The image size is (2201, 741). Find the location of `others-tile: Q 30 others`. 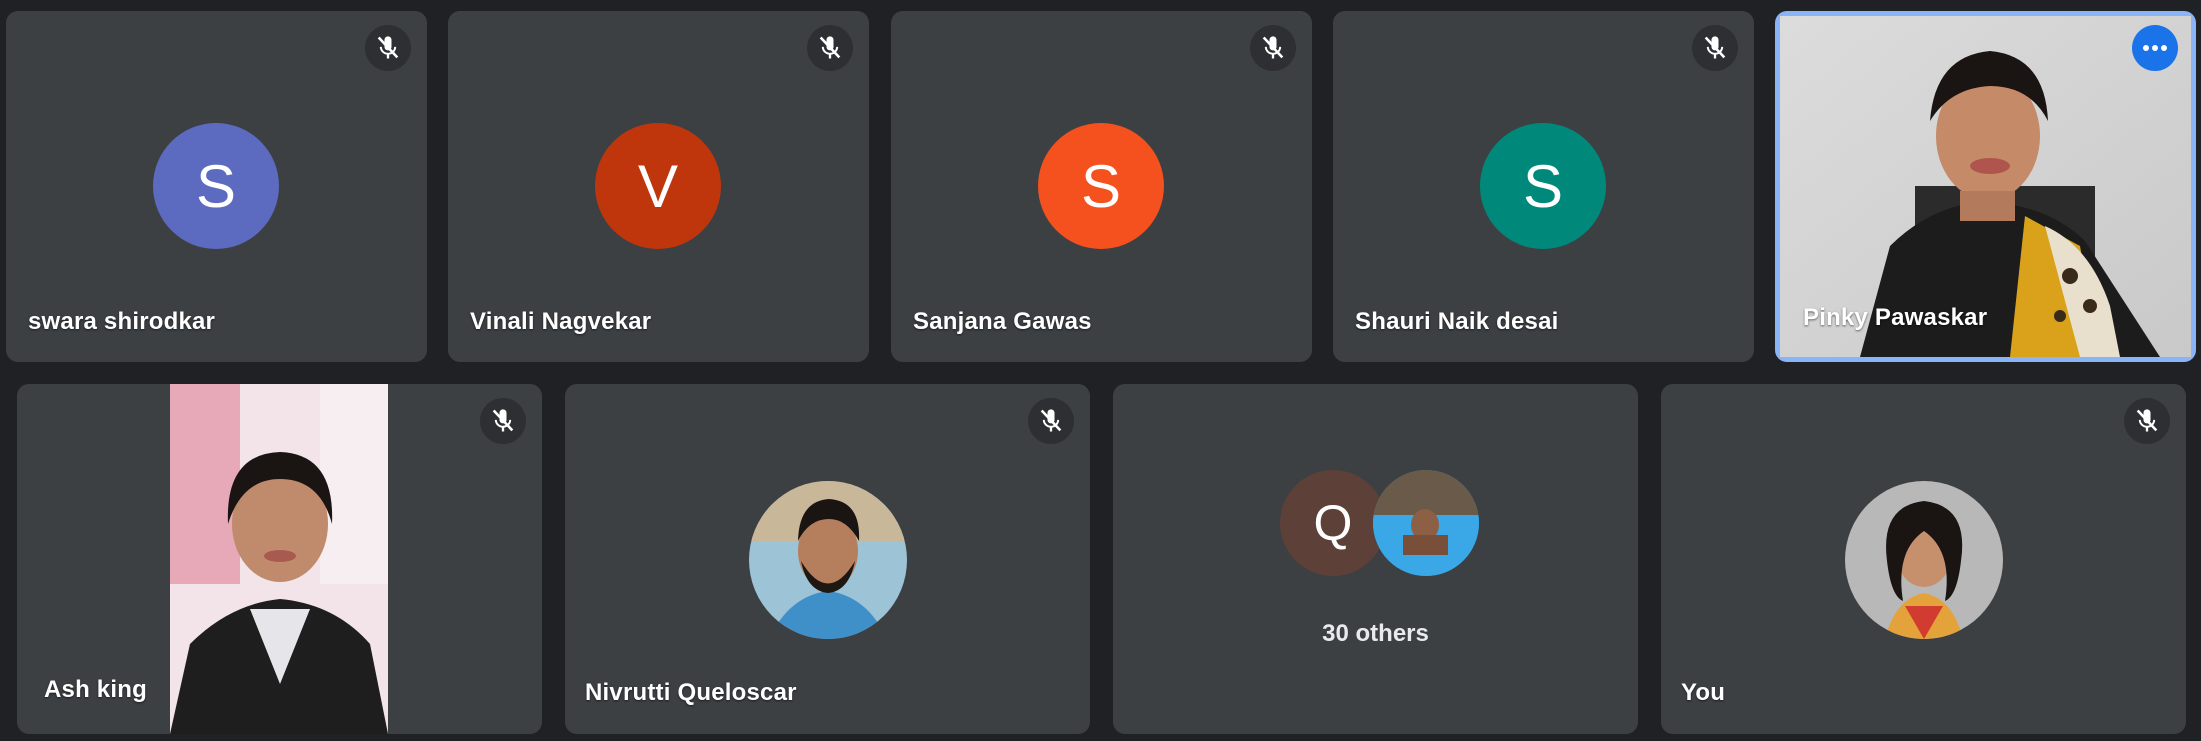

others-tile: Q 30 others is located at coordinates (1375, 559).